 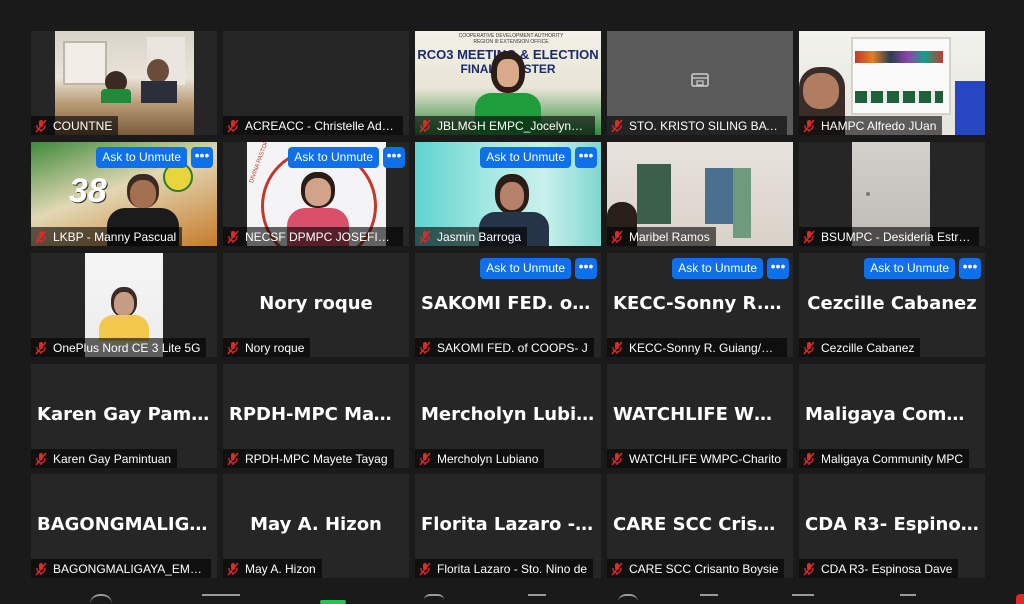 I want to click on apps-icon, so click(x=628, y=599).